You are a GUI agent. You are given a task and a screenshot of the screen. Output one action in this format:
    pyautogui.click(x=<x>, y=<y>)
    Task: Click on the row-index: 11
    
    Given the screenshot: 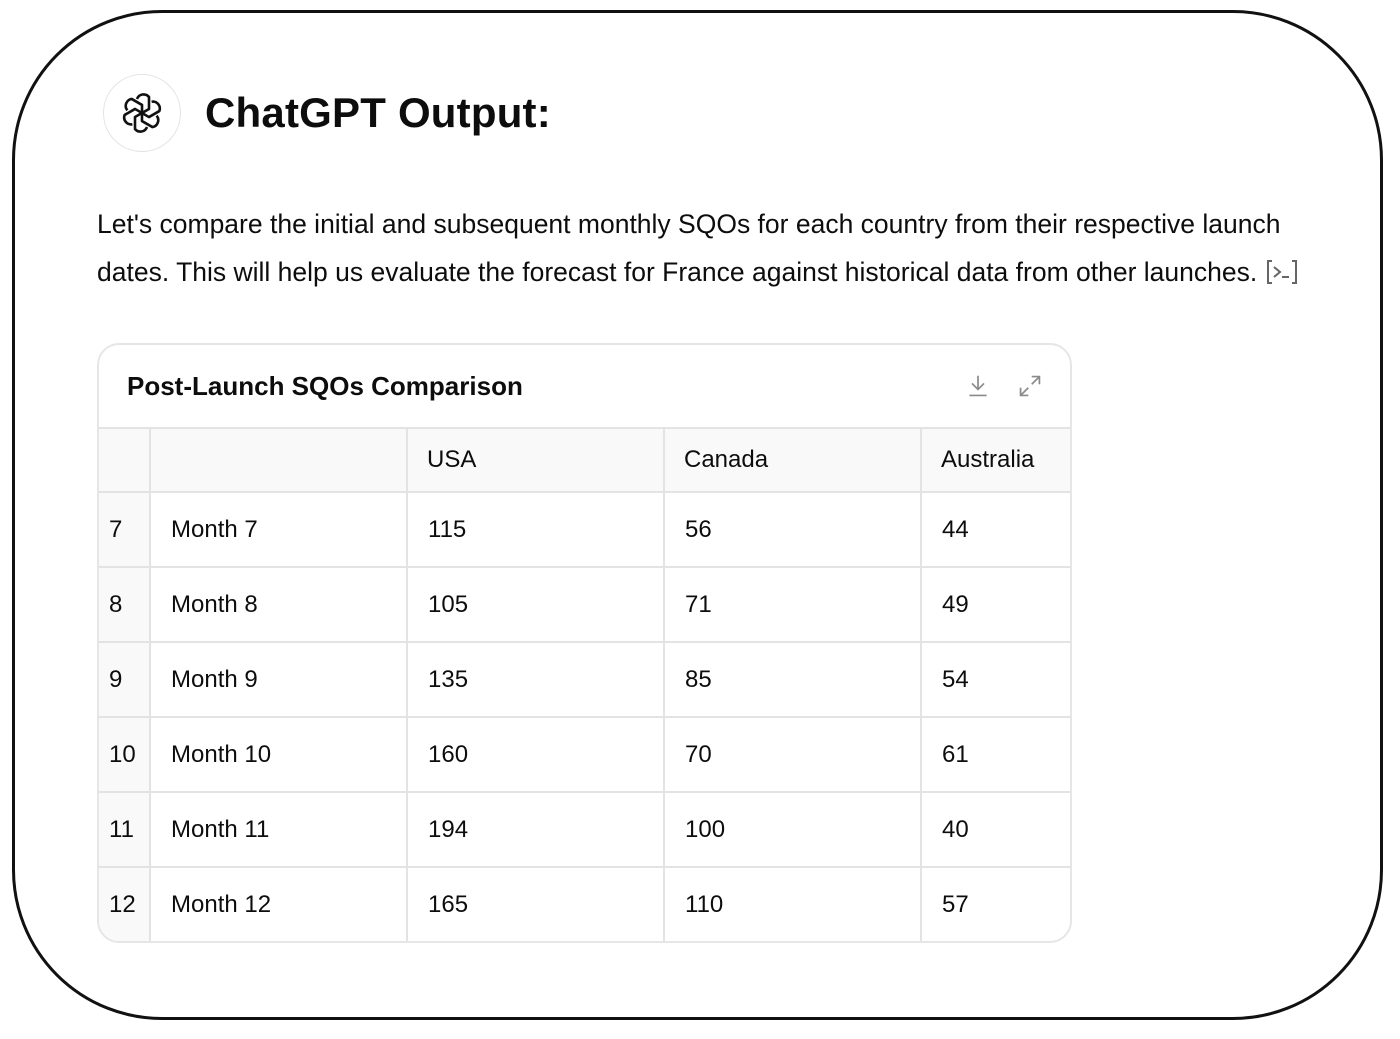 What is the action you would take?
    pyautogui.click(x=125, y=830)
    